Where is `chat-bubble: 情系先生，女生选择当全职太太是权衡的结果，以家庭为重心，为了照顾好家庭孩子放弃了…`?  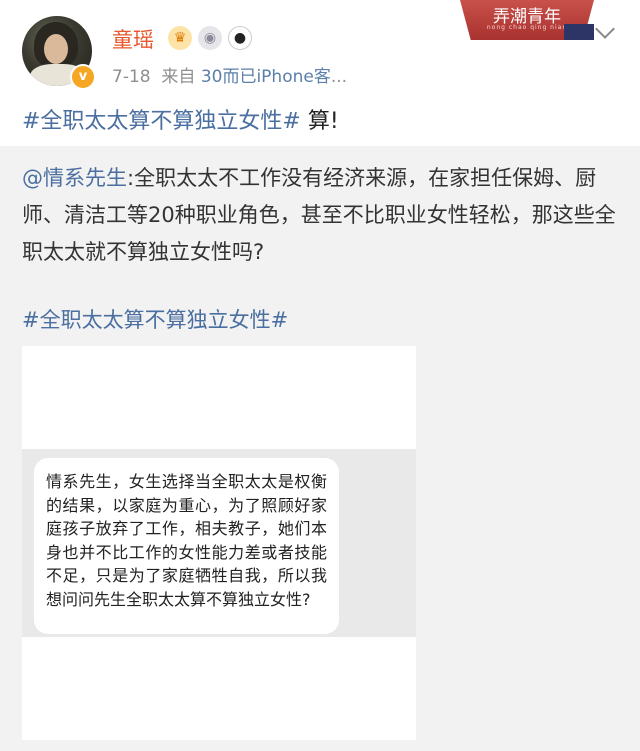 chat-bubble: 情系先生，女生选择当全职太太是权衡的结果，以家庭为重心，为了照顾好家庭孩子放弃了… is located at coordinates (186, 546).